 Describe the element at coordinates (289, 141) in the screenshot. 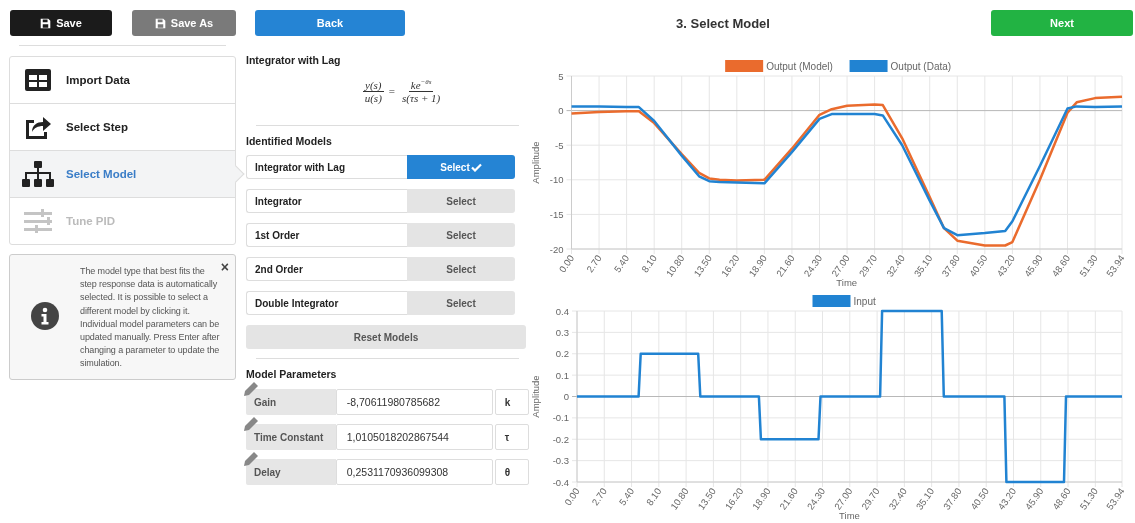

I see `section-heading: Identified Models` at that location.